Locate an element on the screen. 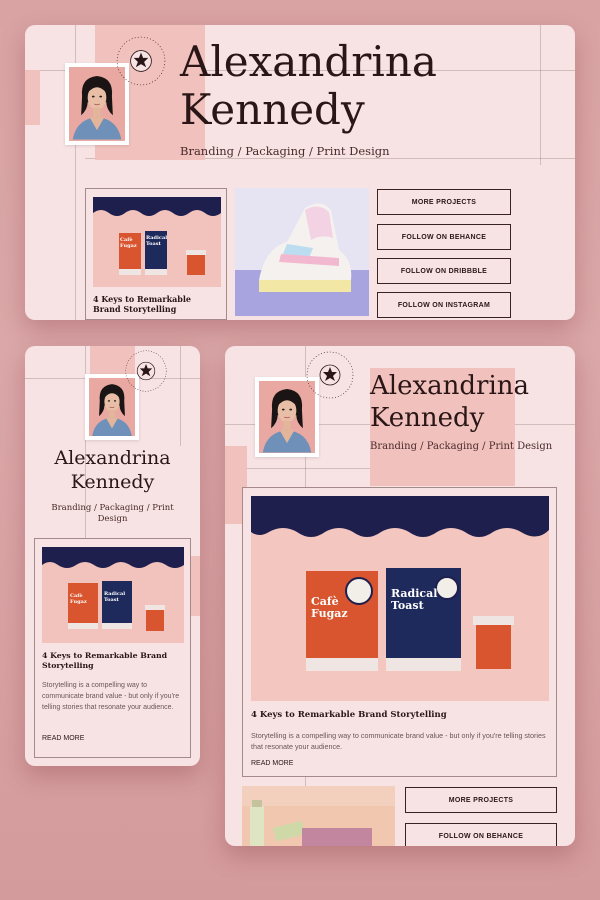 The width and height of the screenshot is (600, 900). follow-dribbble-button: FOLLOW ON DRIBBBLE is located at coordinates (444, 271).